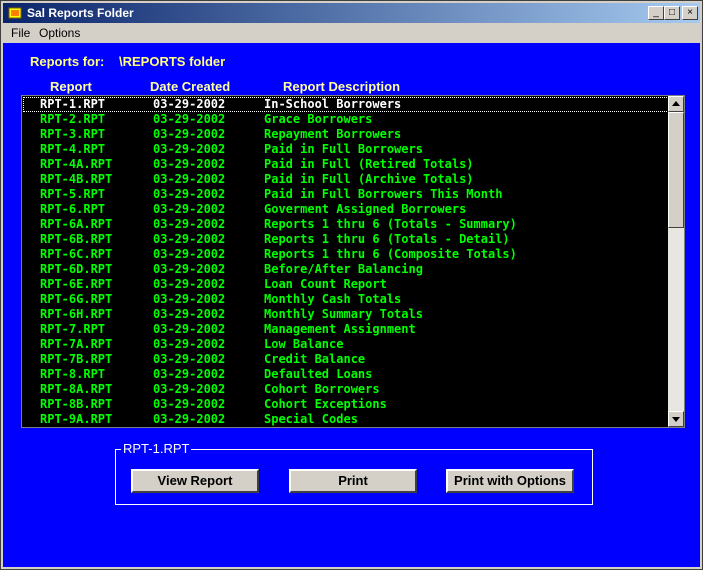 The height and width of the screenshot is (570, 703). What do you see at coordinates (172, 61) in the screenshot?
I see `folder-name: \REPORTS folder` at bounding box center [172, 61].